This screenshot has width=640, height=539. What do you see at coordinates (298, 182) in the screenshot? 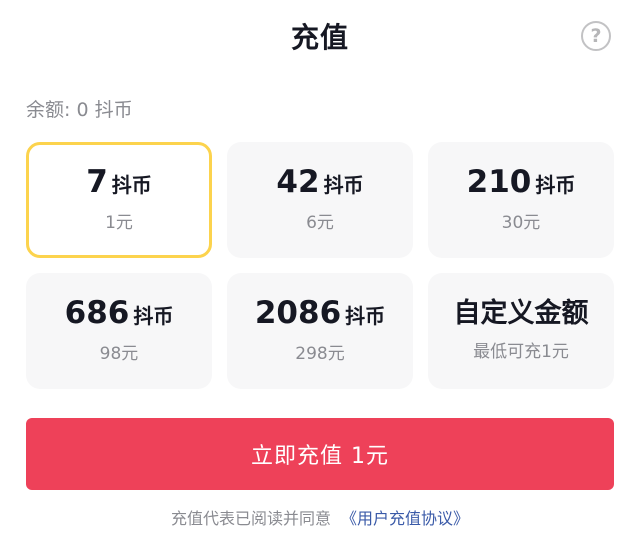
I see `coin-amount: 42` at bounding box center [298, 182].